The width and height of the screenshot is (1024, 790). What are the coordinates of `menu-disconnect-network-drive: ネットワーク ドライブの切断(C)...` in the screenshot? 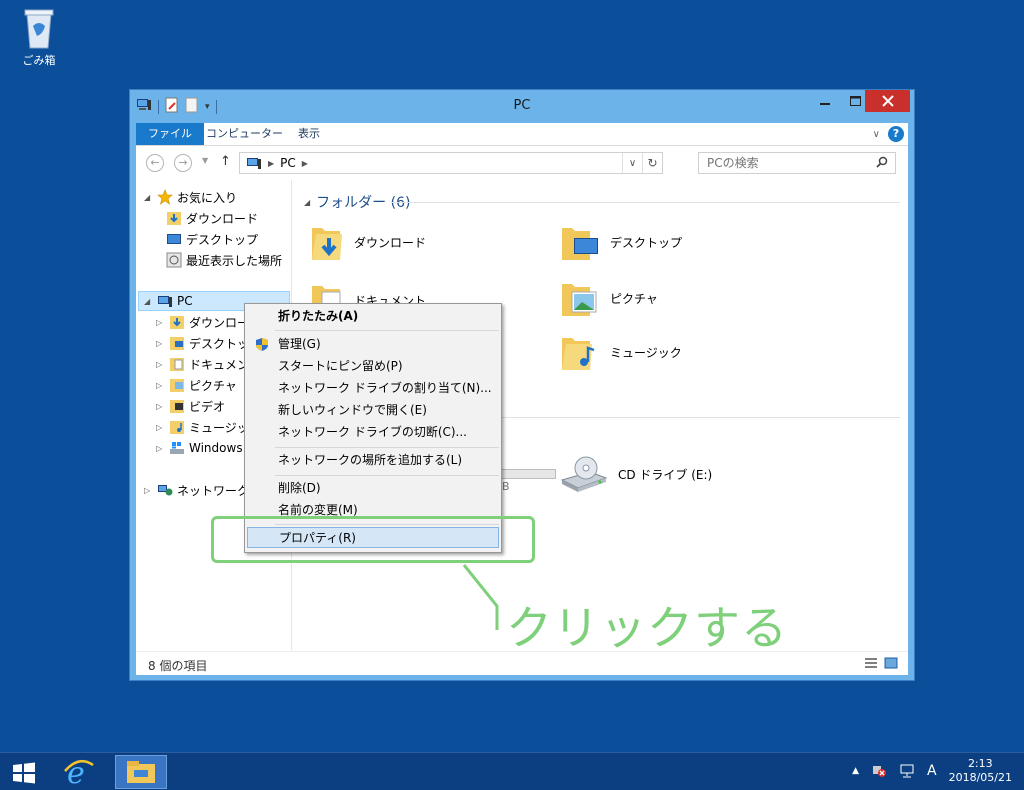 It's located at (373, 432).